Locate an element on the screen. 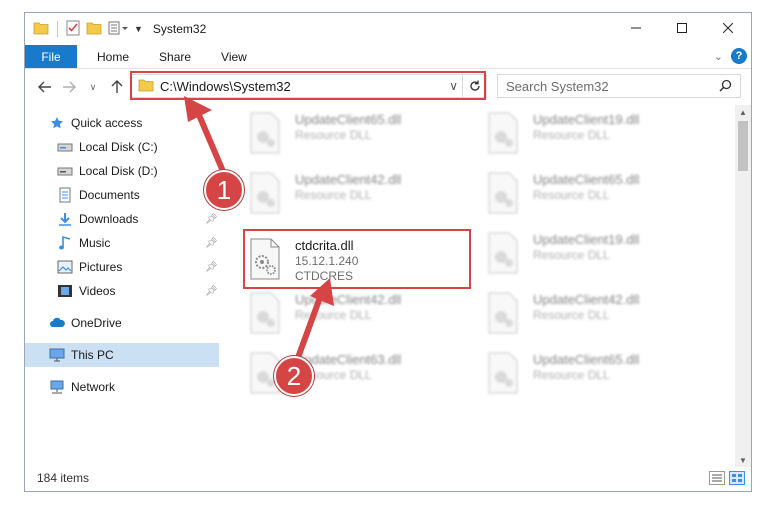 Image resolution: width=769 pixels, height=520 pixels. sidebar-item-local-disk-c: Local Disk (C:) is located at coordinates (107, 147).